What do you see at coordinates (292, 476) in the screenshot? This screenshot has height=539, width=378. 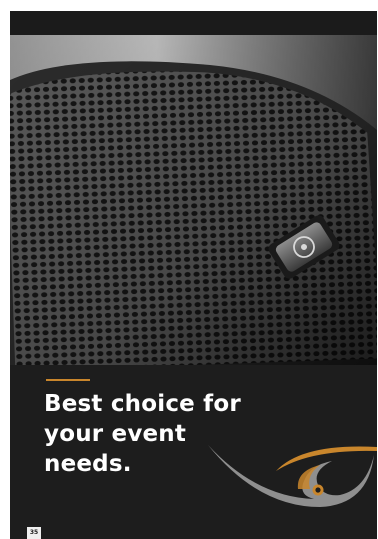 I see `brand-swoosh-logo` at bounding box center [292, 476].